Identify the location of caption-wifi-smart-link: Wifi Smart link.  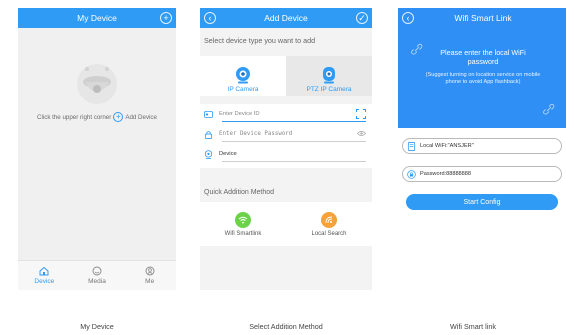
(473, 326).